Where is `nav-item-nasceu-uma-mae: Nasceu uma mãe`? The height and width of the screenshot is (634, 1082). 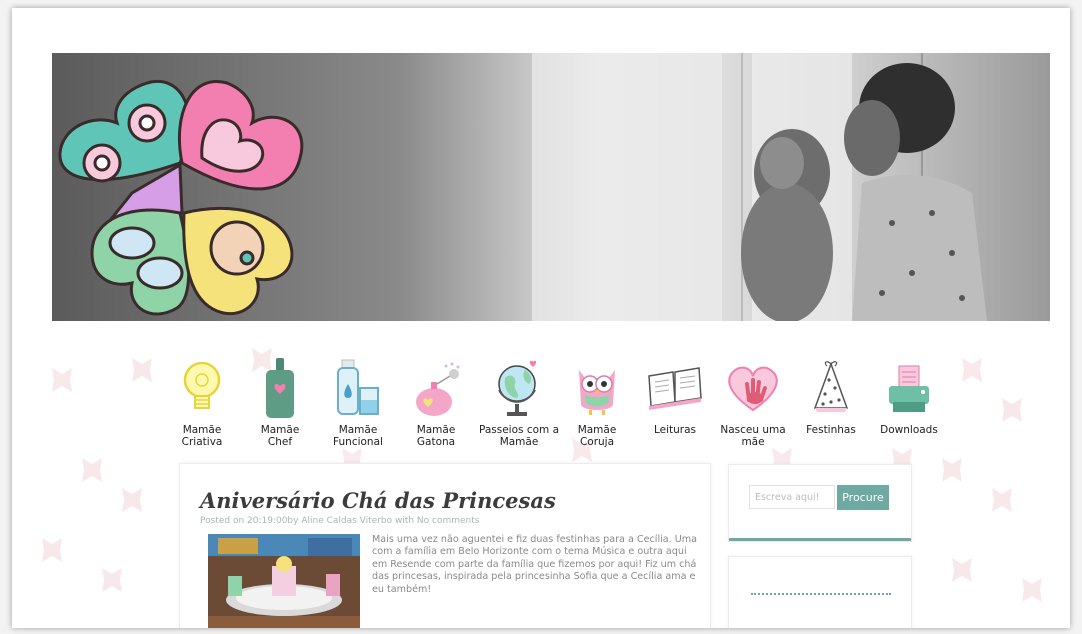 nav-item-nasceu-uma-mae: Nasceu uma mãe is located at coordinates (753, 402).